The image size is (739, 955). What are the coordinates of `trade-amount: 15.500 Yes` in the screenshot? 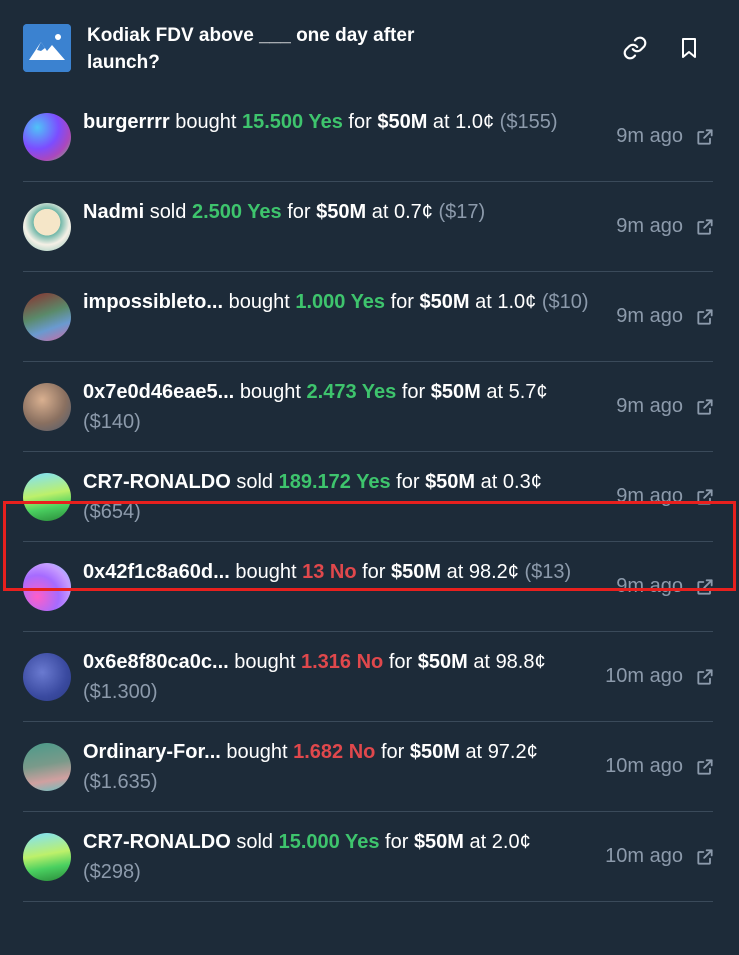 It's located at (292, 122).